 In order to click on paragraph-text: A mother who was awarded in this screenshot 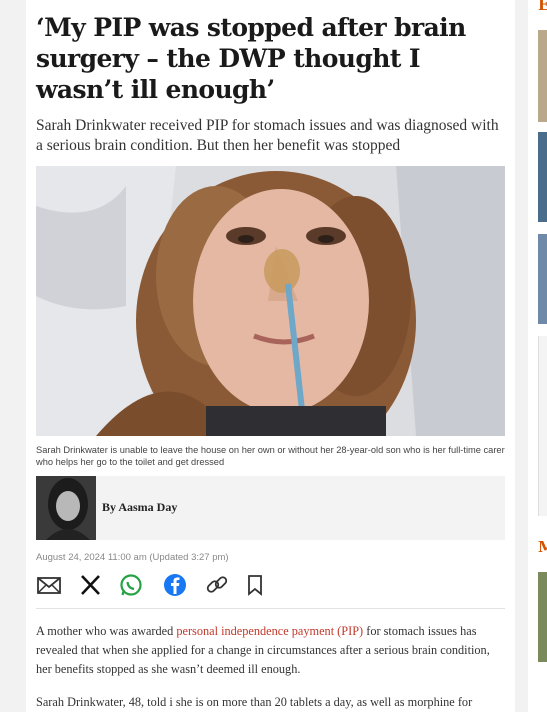, I will do `click(106, 631)`.